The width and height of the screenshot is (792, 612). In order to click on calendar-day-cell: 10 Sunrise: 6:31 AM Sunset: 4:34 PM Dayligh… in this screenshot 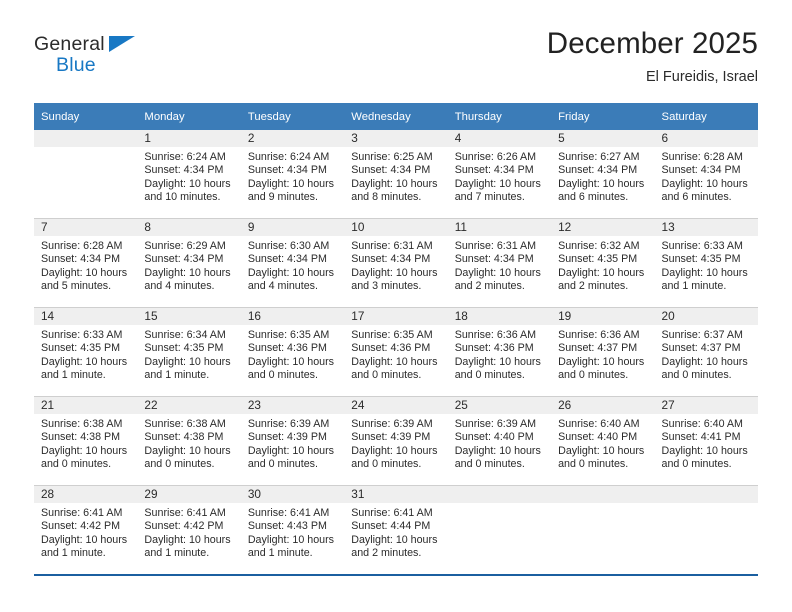, I will do `click(396, 263)`.